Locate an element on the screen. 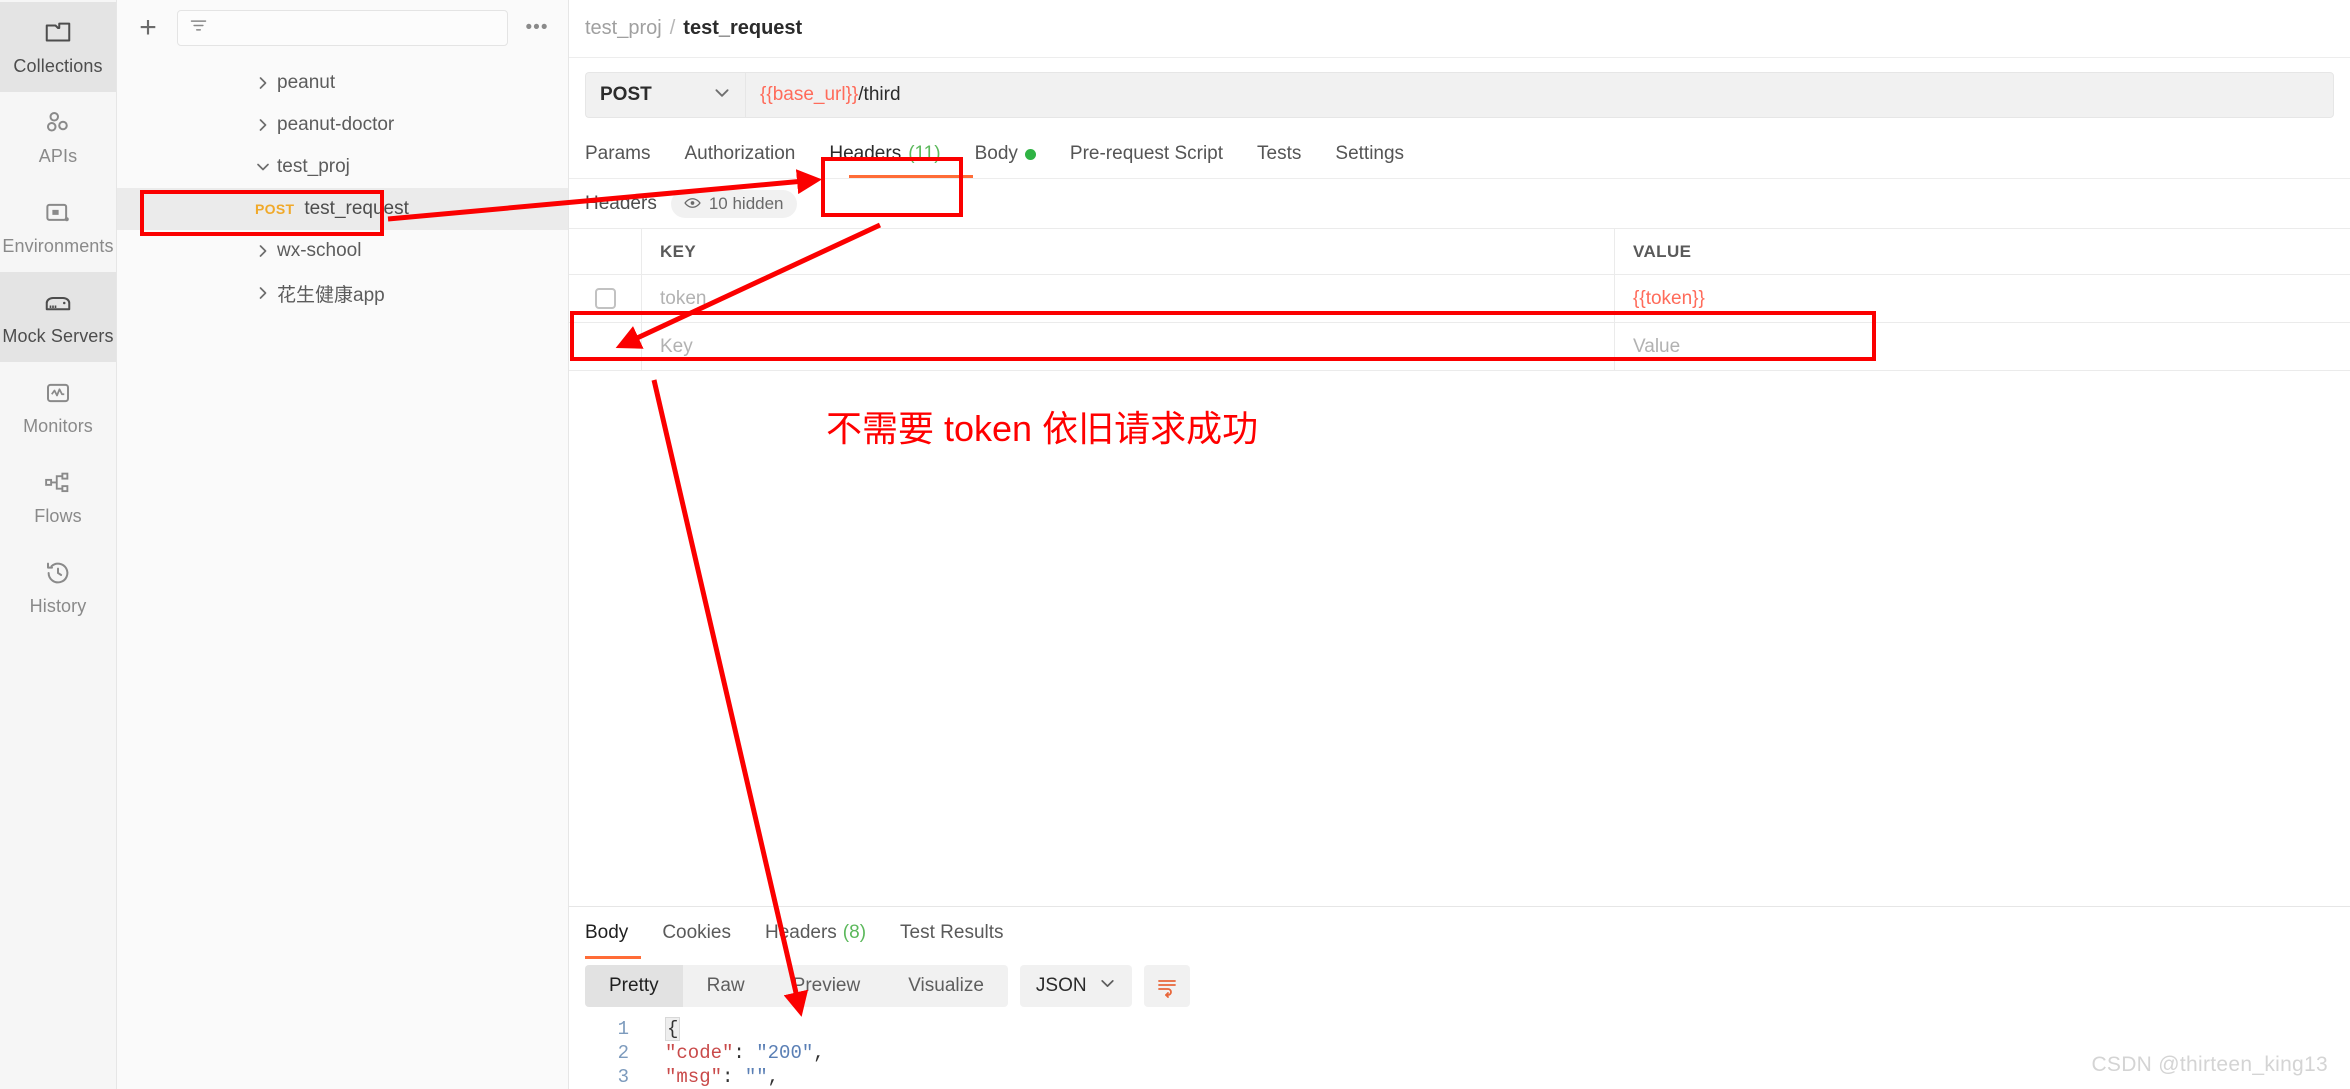 Image resolution: width=2350 pixels, height=1089 pixels. tree-item-test-proj: test_proj is located at coordinates (342, 167).